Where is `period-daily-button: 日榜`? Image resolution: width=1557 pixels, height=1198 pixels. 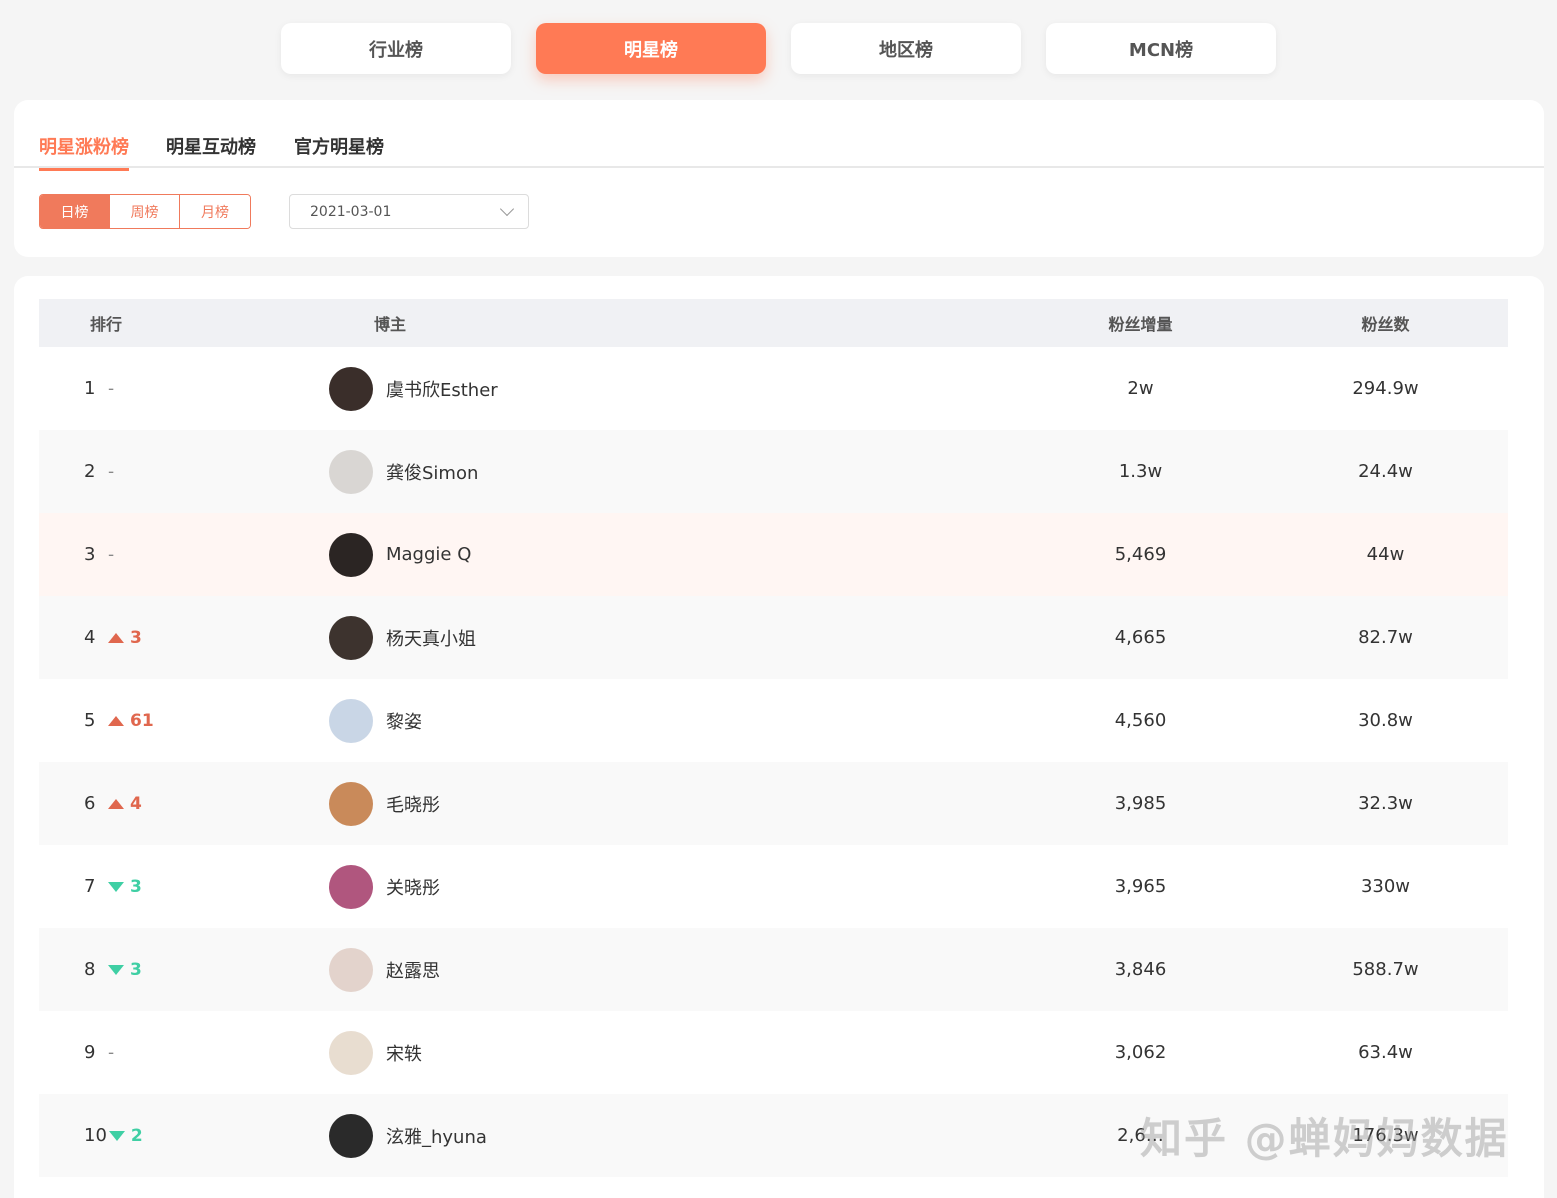
period-daily-button: 日榜 is located at coordinates (75, 211).